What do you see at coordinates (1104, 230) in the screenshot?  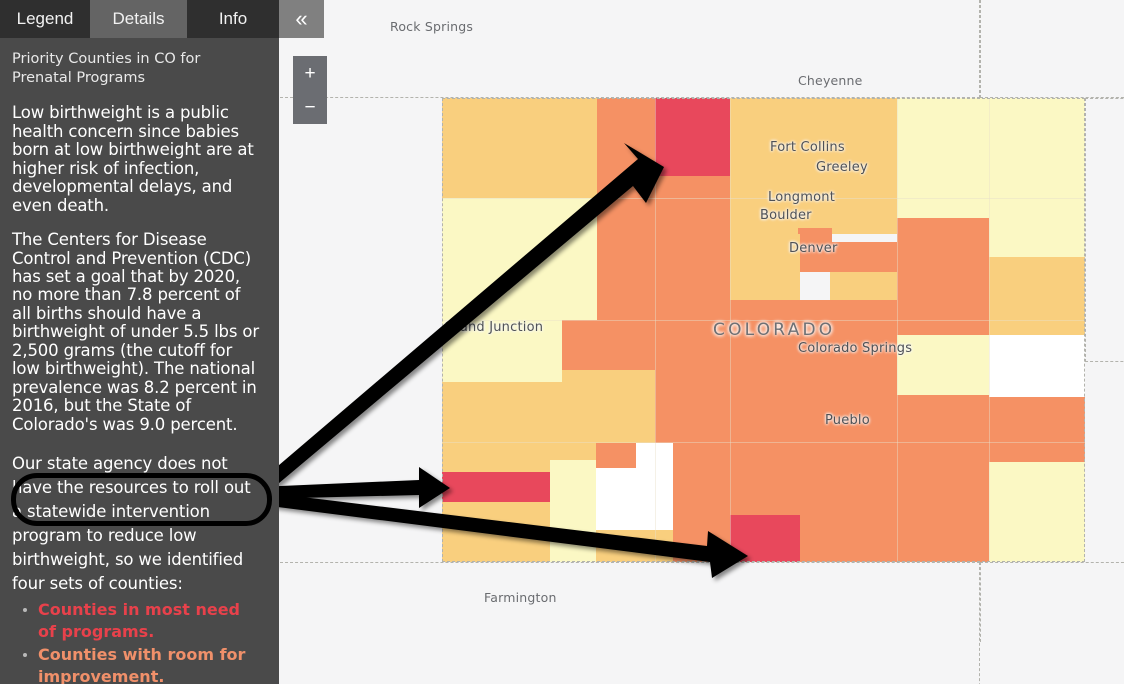 I see `state-boundary-east` at bounding box center [1104, 230].